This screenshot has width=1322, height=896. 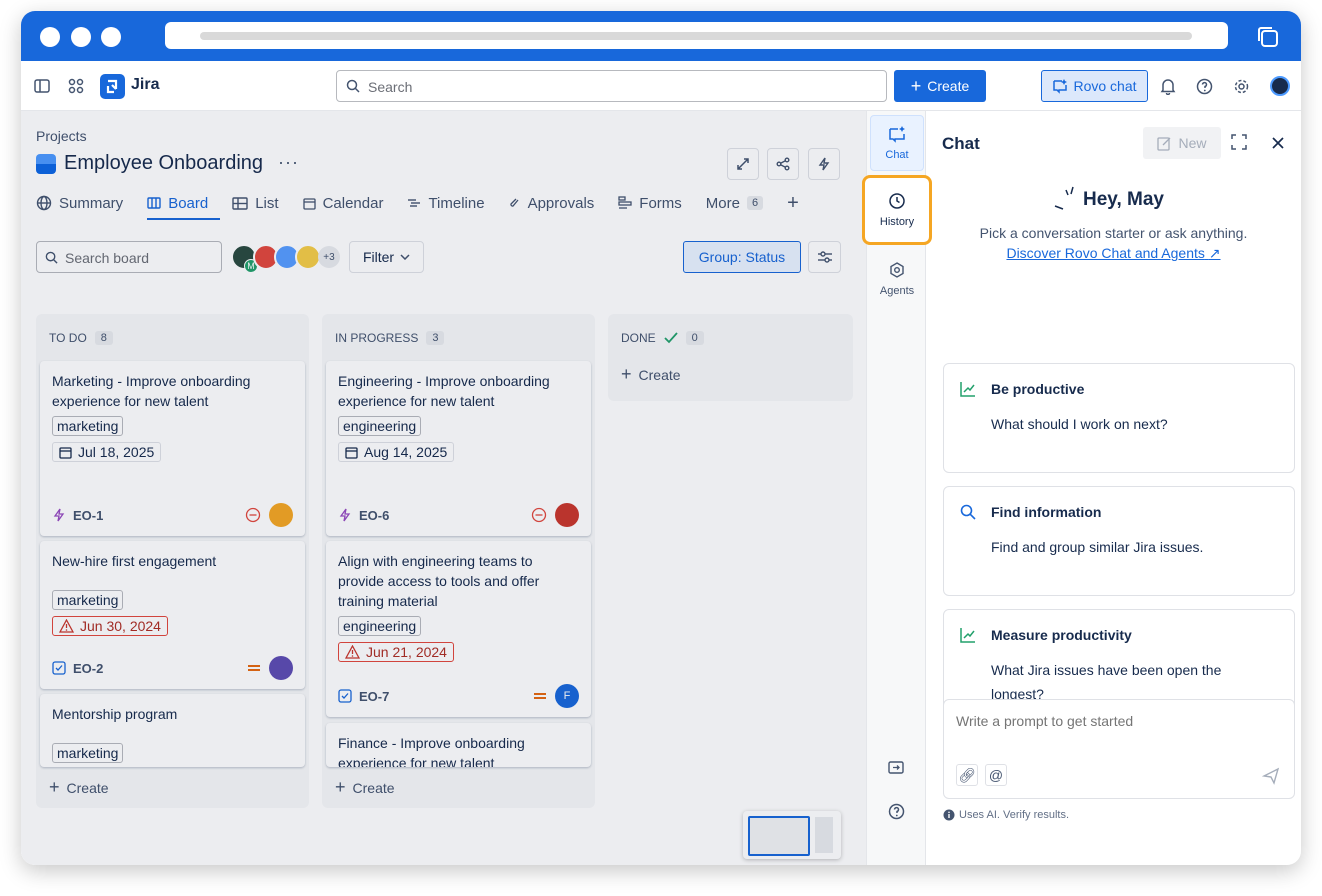 What do you see at coordinates (897, 222) in the screenshot?
I see `rail-history-label: History` at bounding box center [897, 222].